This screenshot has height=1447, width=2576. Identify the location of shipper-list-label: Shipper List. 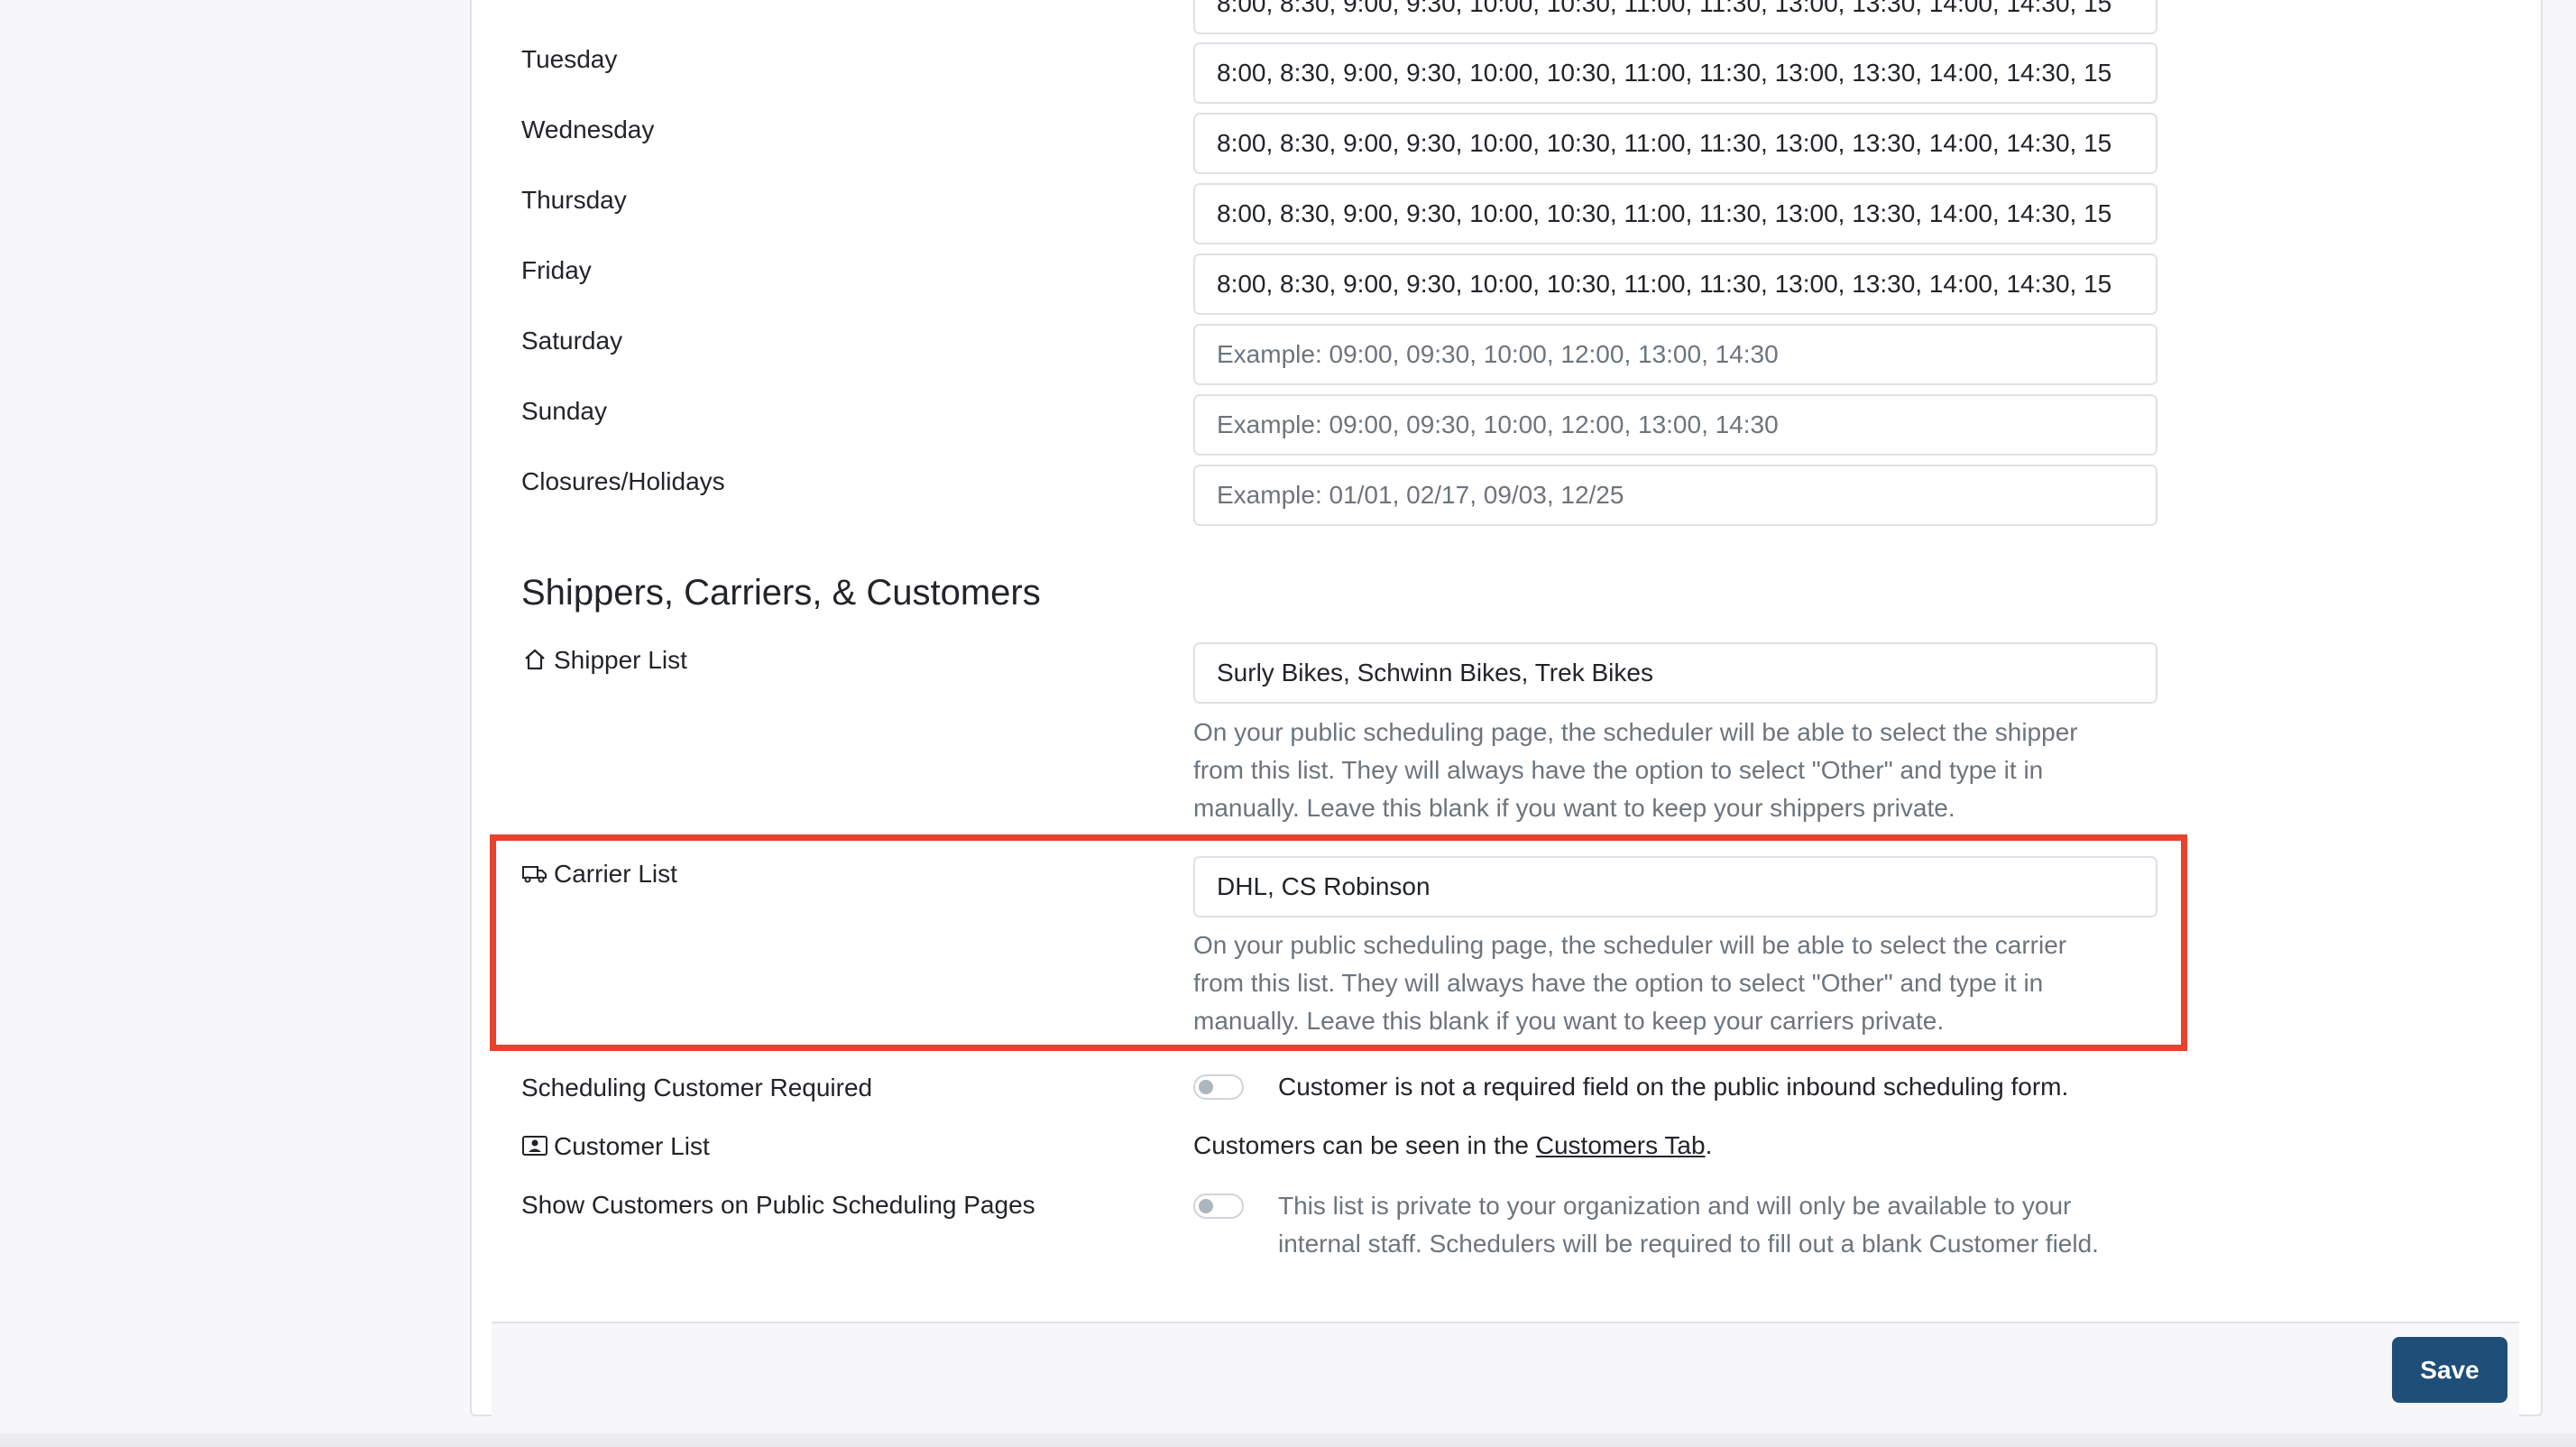
(604, 660).